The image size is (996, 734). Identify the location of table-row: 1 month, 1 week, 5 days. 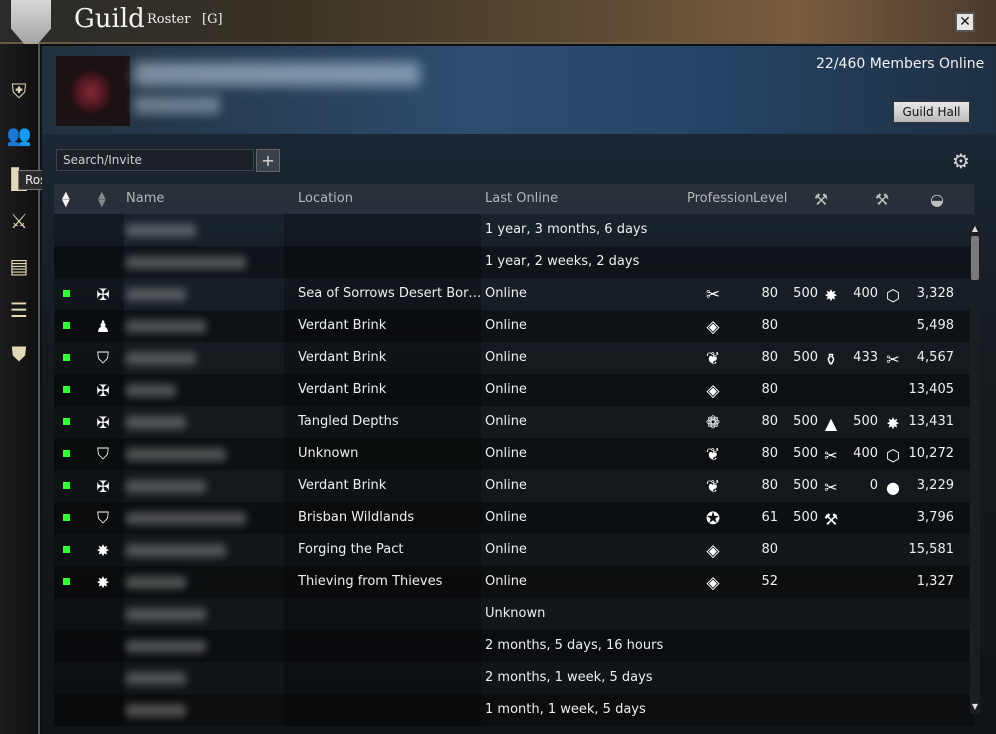
(514, 710).